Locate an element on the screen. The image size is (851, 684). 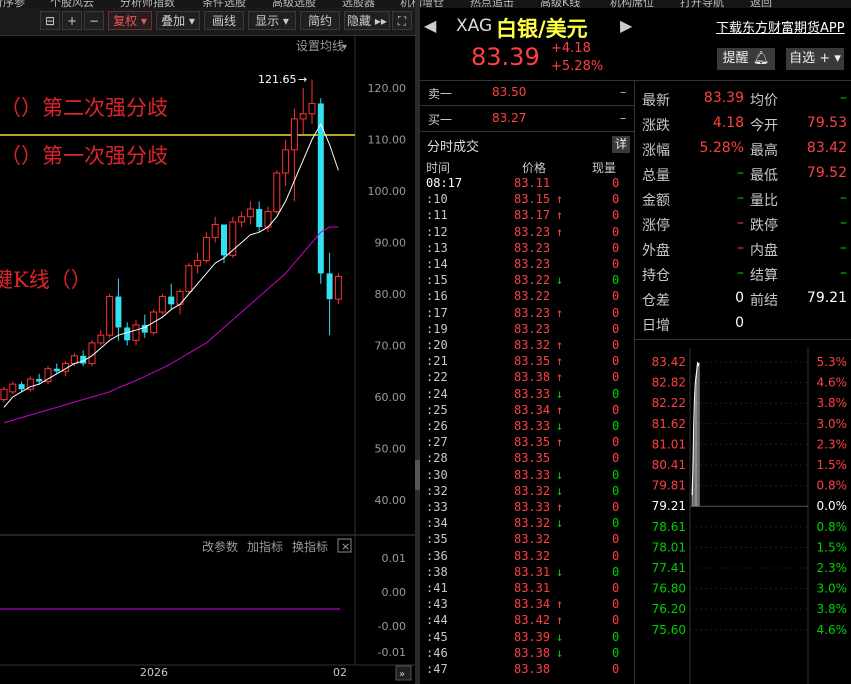
annotation-second-divergence: （）第二次强分歧 is located at coordinates (84, 108).